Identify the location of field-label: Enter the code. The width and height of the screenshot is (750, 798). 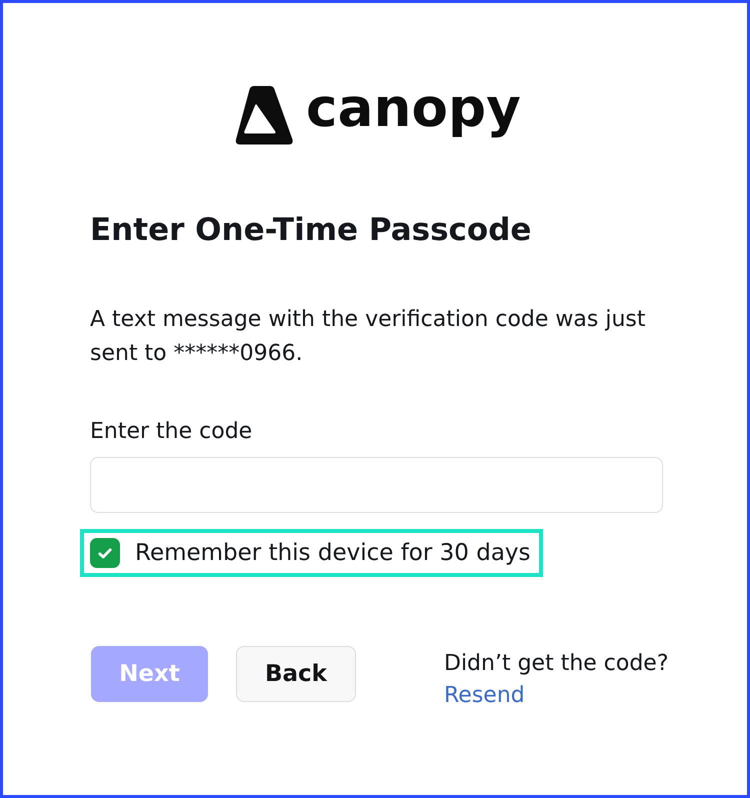
(171, 432).